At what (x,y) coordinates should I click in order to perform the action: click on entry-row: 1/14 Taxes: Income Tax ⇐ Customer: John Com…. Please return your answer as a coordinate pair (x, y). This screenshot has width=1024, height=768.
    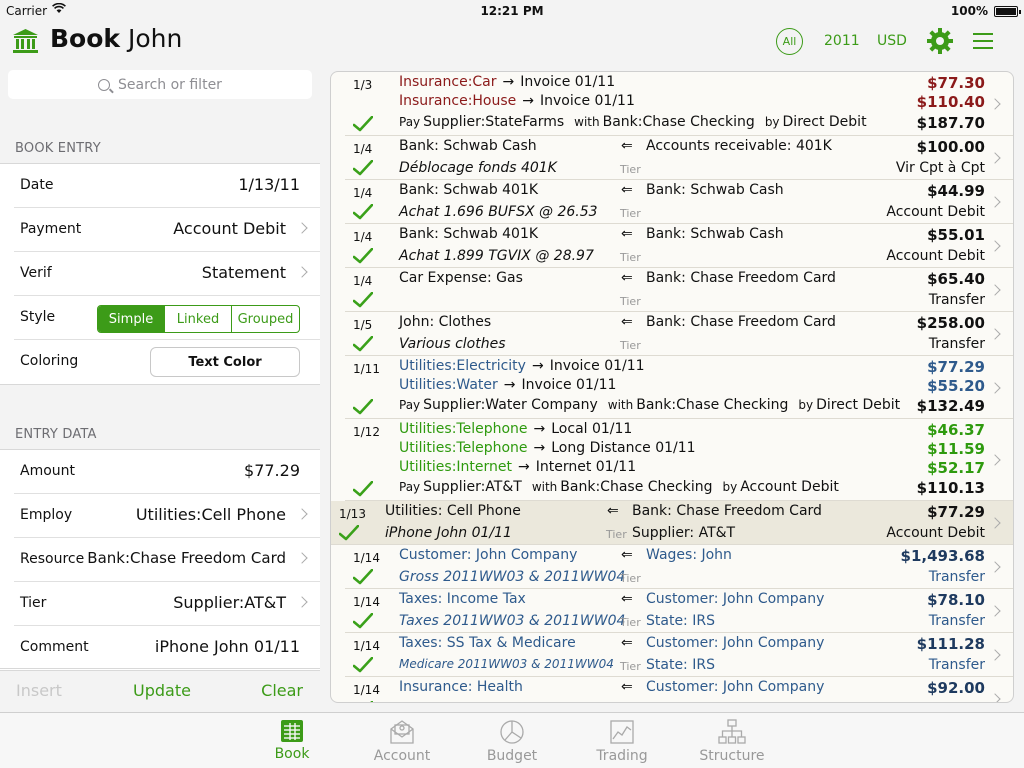
    Looking at the image, I should click on (679, 611).